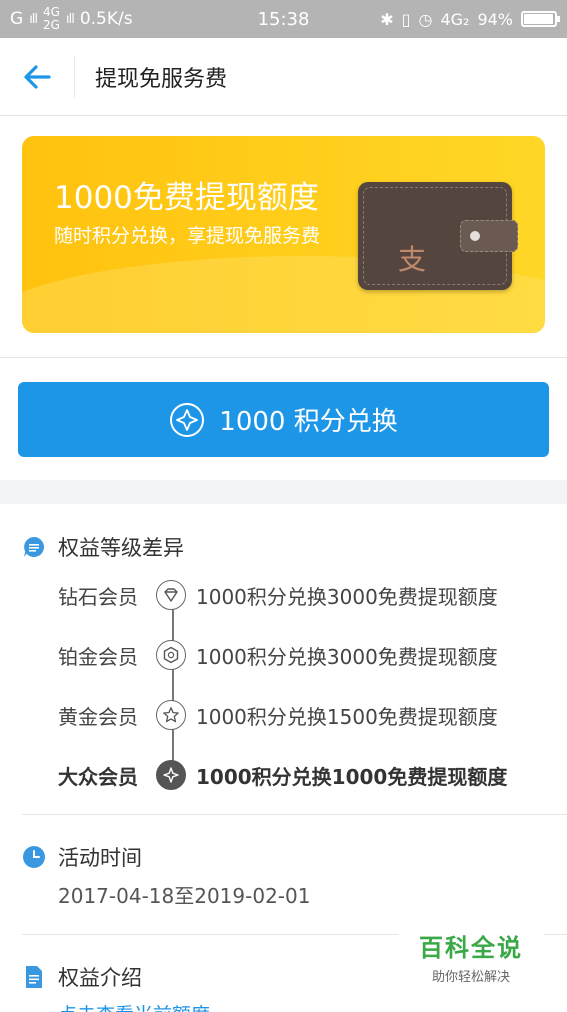 This screenshot has height=1012, width=567. I want to click on carrier-label: G, so click(17, 19).